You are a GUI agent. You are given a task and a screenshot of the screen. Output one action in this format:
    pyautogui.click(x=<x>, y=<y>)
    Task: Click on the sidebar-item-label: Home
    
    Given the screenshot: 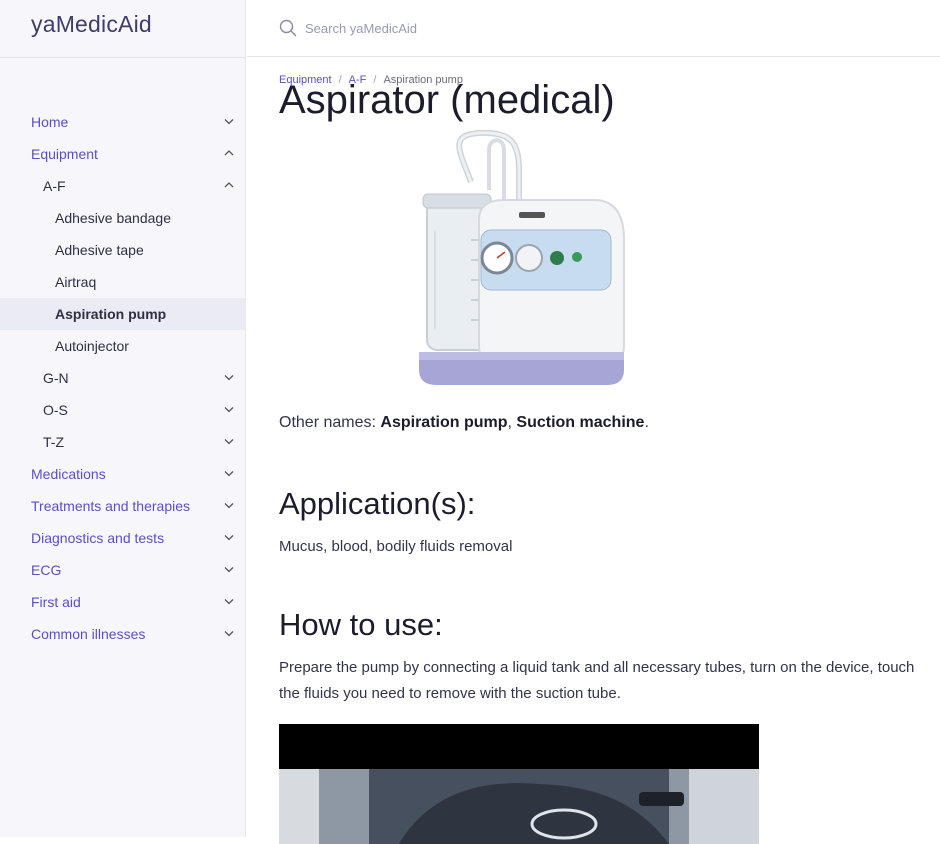 What is the action you would take?
    pyautogui.click(x=50, y=122)
    